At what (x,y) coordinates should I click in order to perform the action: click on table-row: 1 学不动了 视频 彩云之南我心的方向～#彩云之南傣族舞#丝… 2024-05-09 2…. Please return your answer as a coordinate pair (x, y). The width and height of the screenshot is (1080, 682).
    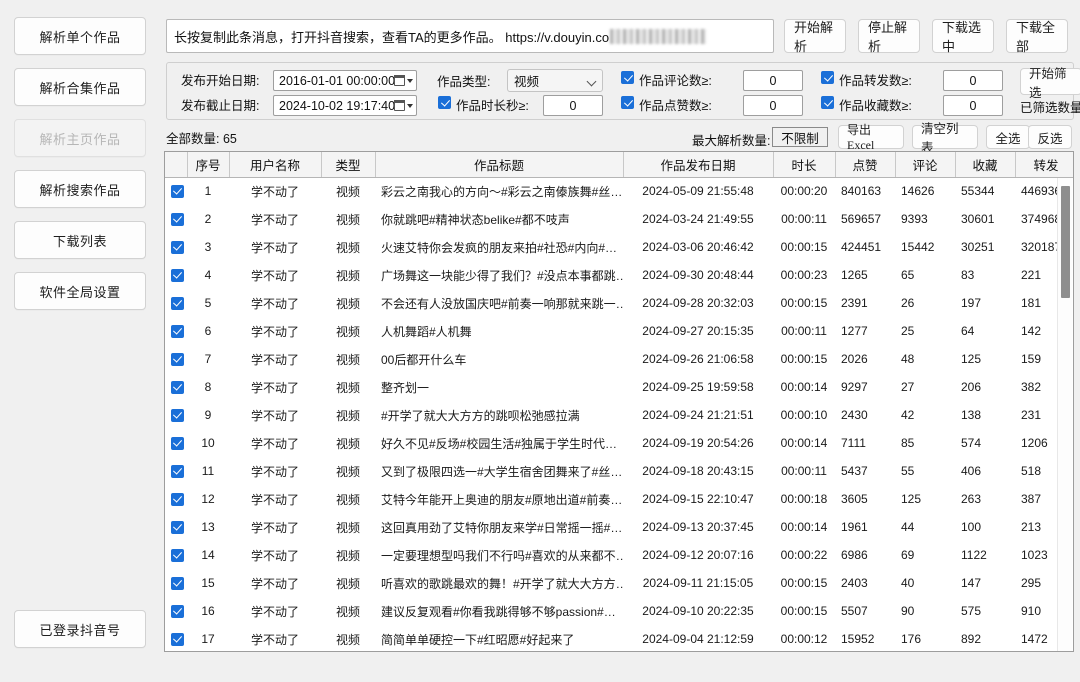
    Looking at the image, I should click on (619, 191).